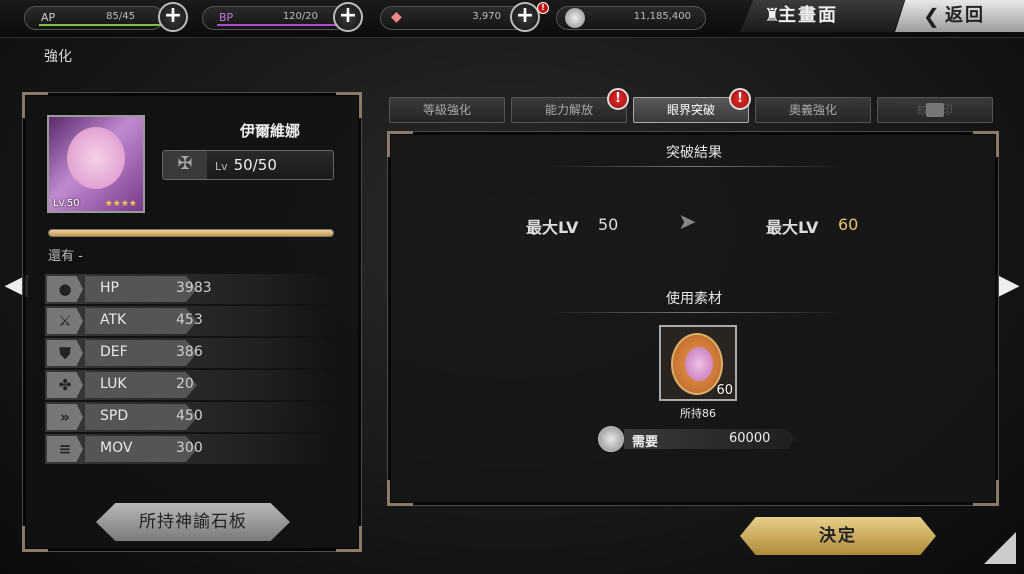  What do you see at coordinates (690, 110) in the screenshot?
I see `tab-label: 眼界突破` at bounding box center [690, 110].